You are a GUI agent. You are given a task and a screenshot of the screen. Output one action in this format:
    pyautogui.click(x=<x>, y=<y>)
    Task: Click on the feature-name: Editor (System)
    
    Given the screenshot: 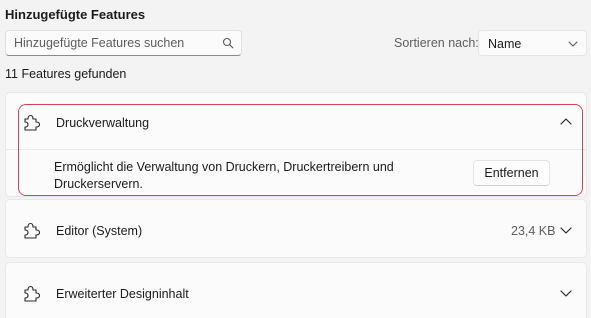 What is the action you would take?
    pyautogui.click(x=99, y=231)
    